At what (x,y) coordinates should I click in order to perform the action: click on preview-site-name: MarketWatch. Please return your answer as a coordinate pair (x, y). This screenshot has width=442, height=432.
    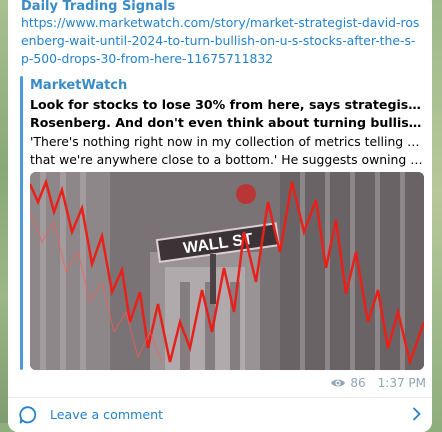
    Looking at the image, I should click on (79, 85).